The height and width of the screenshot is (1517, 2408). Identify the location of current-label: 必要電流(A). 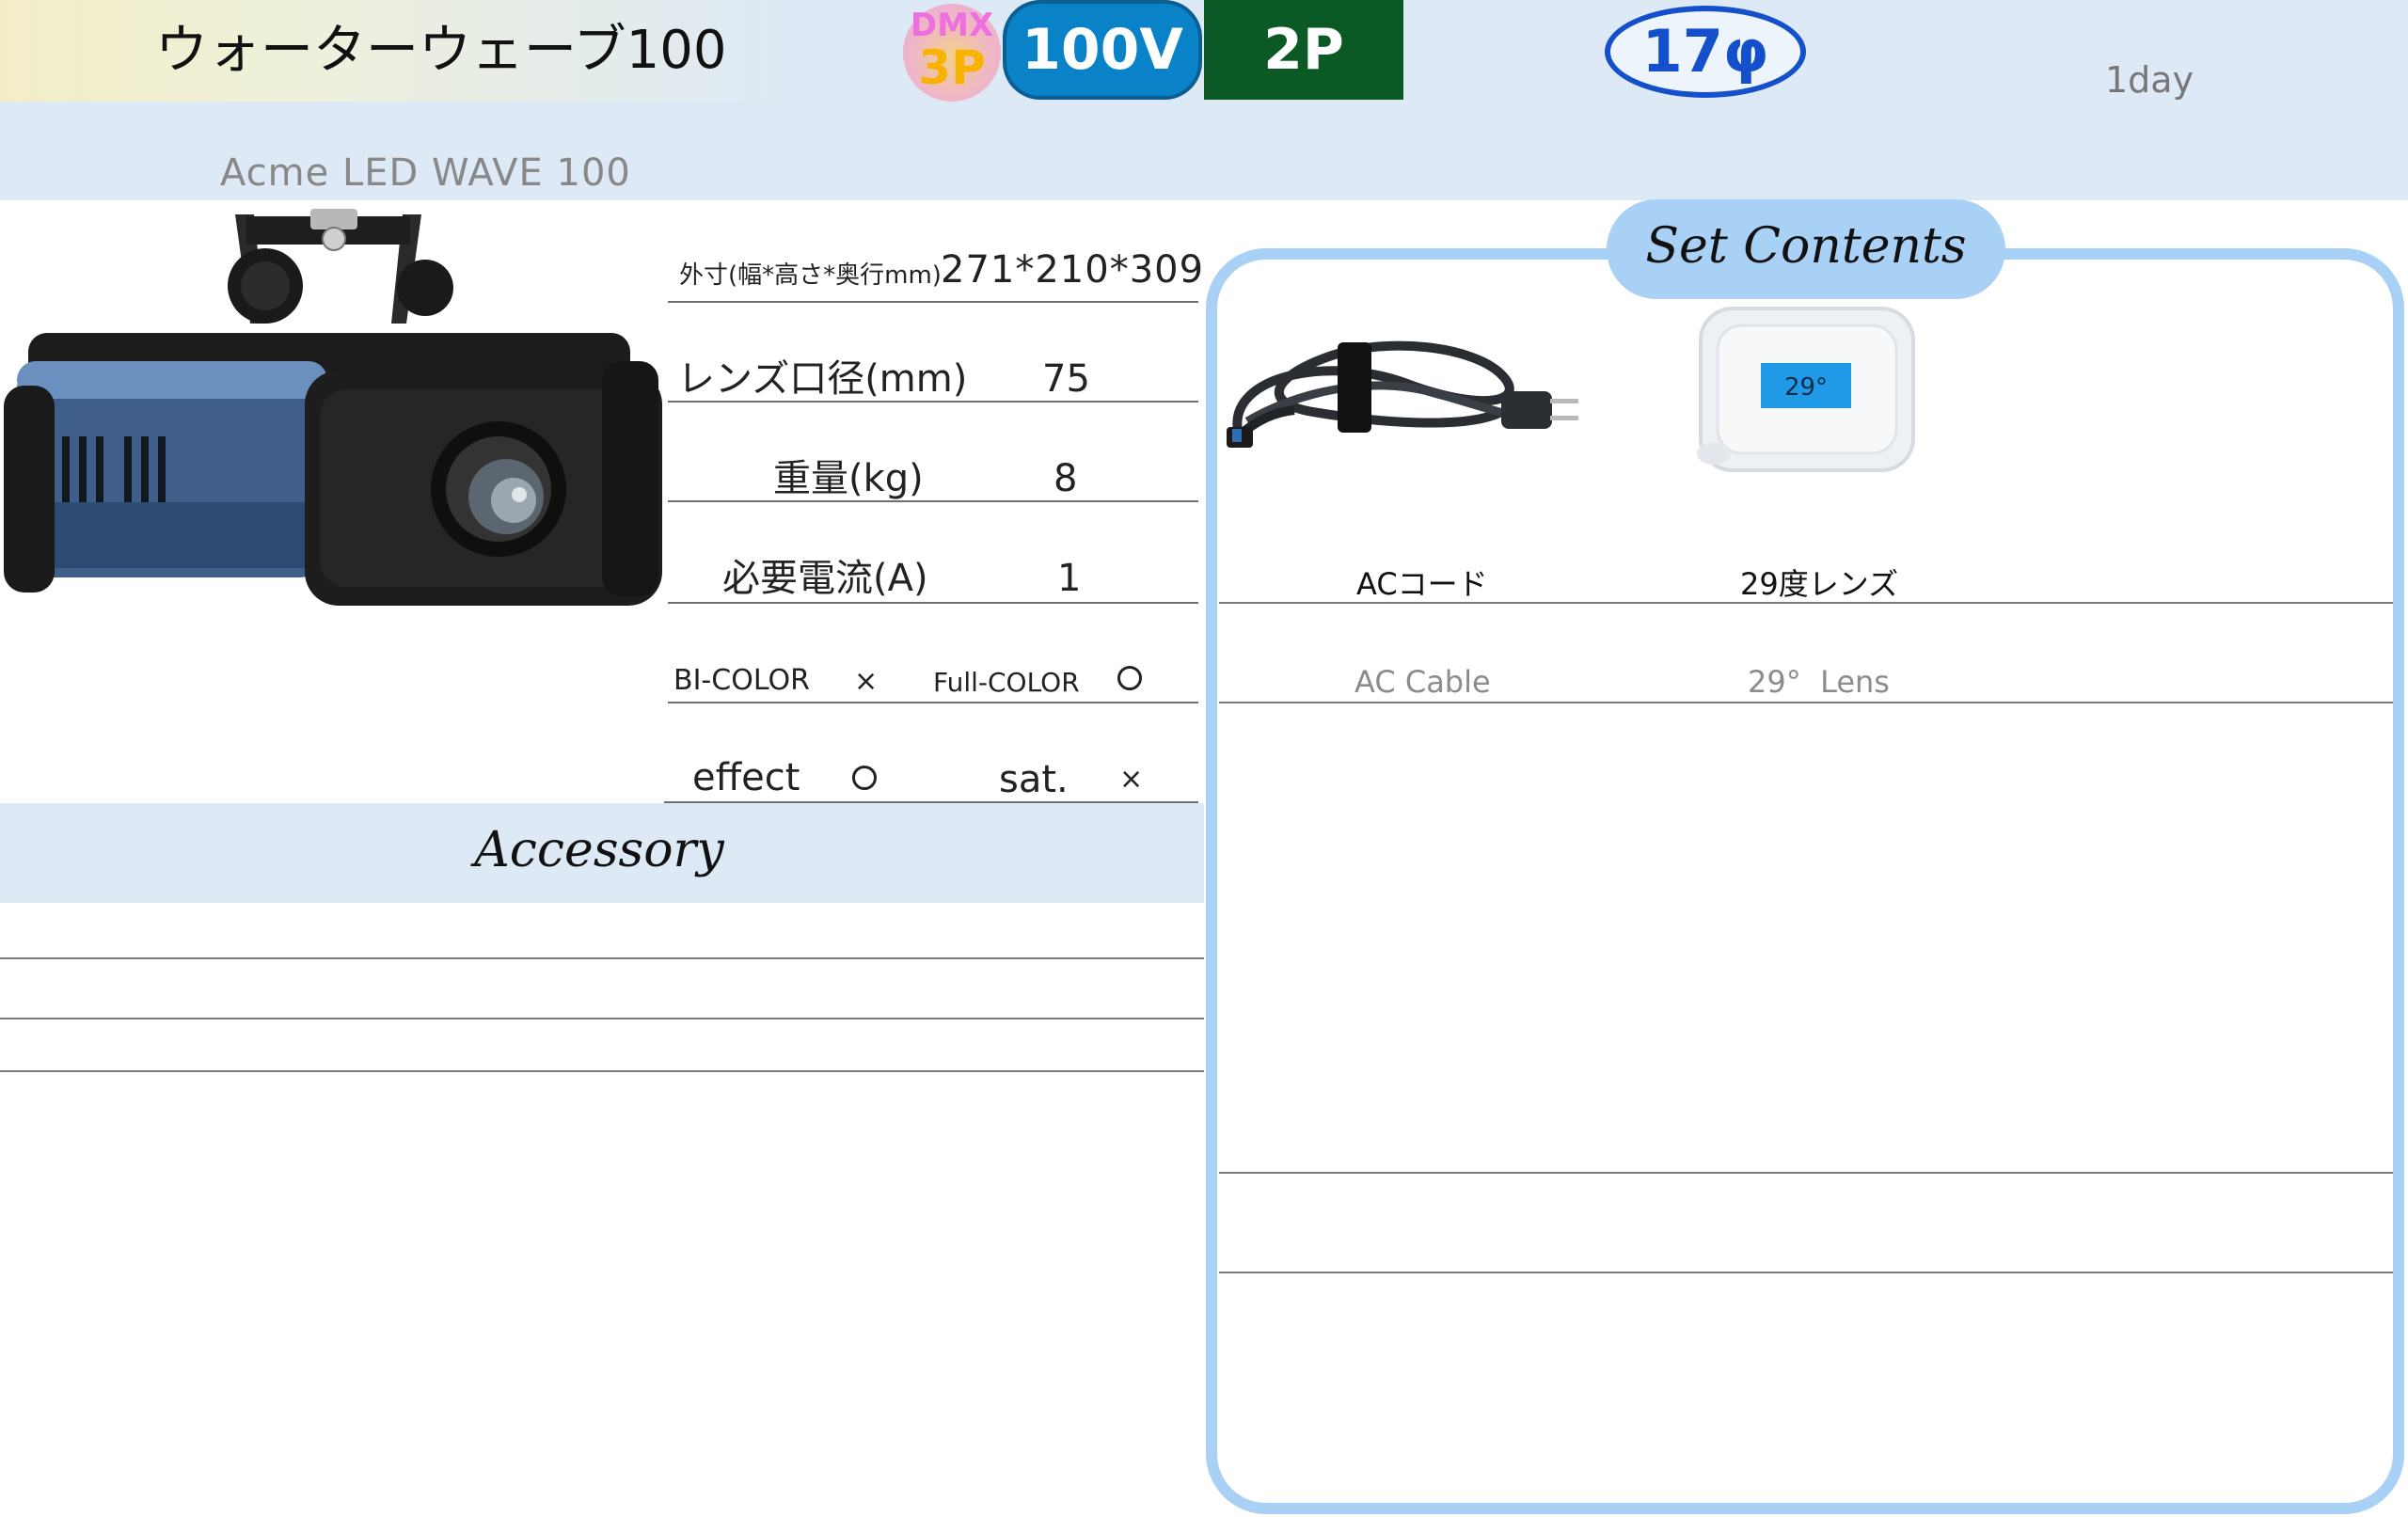
(825, 578).